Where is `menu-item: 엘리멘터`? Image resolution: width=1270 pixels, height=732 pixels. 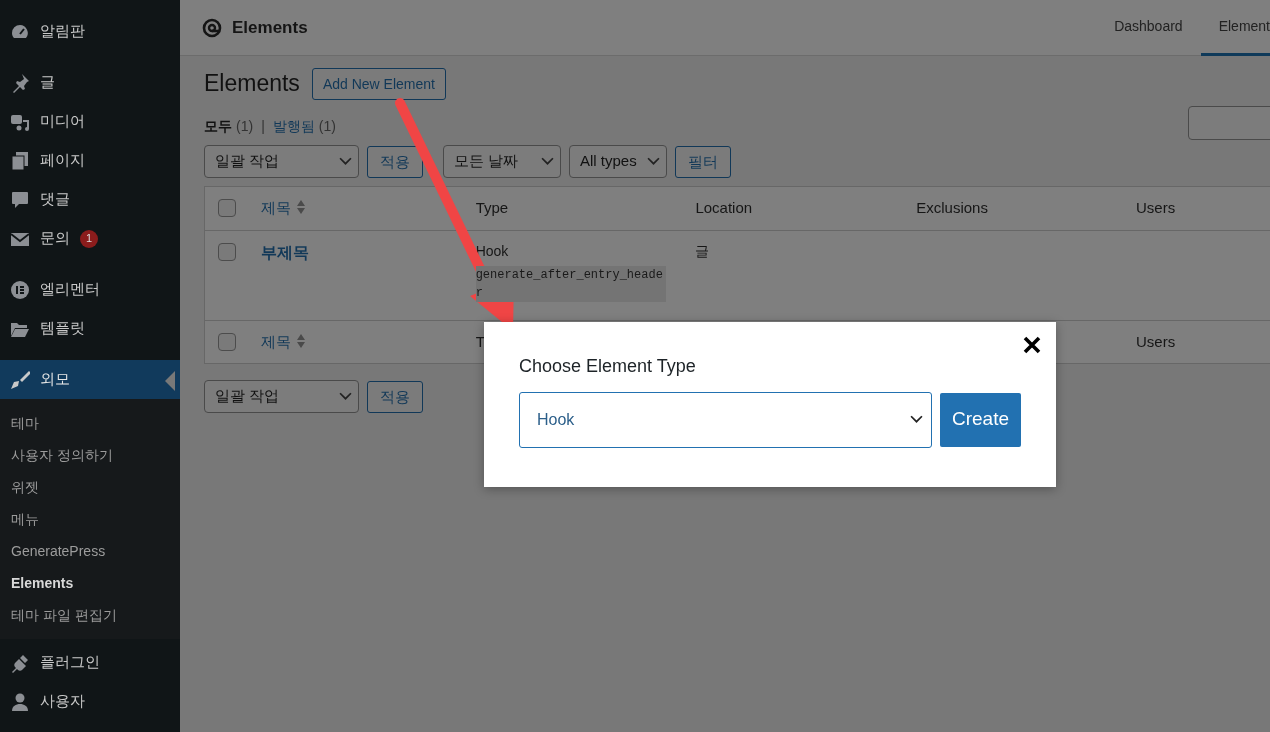
menu-item: 엘리멘터 is located at coordinates (90, 289).